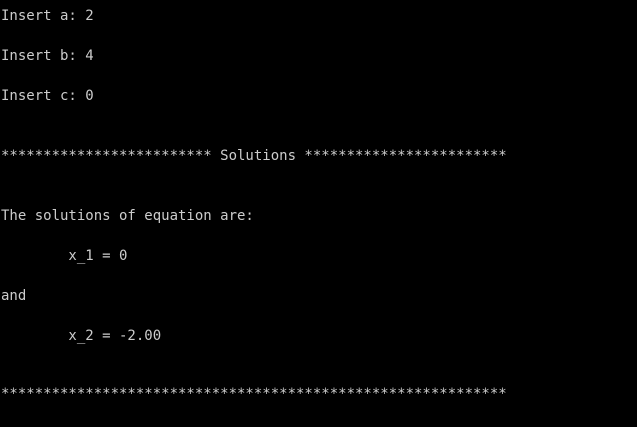  Describe the element at coordinates (127, 216) in the screenshot. I see `solutions-intro: The solutions of equation are:` at that location.